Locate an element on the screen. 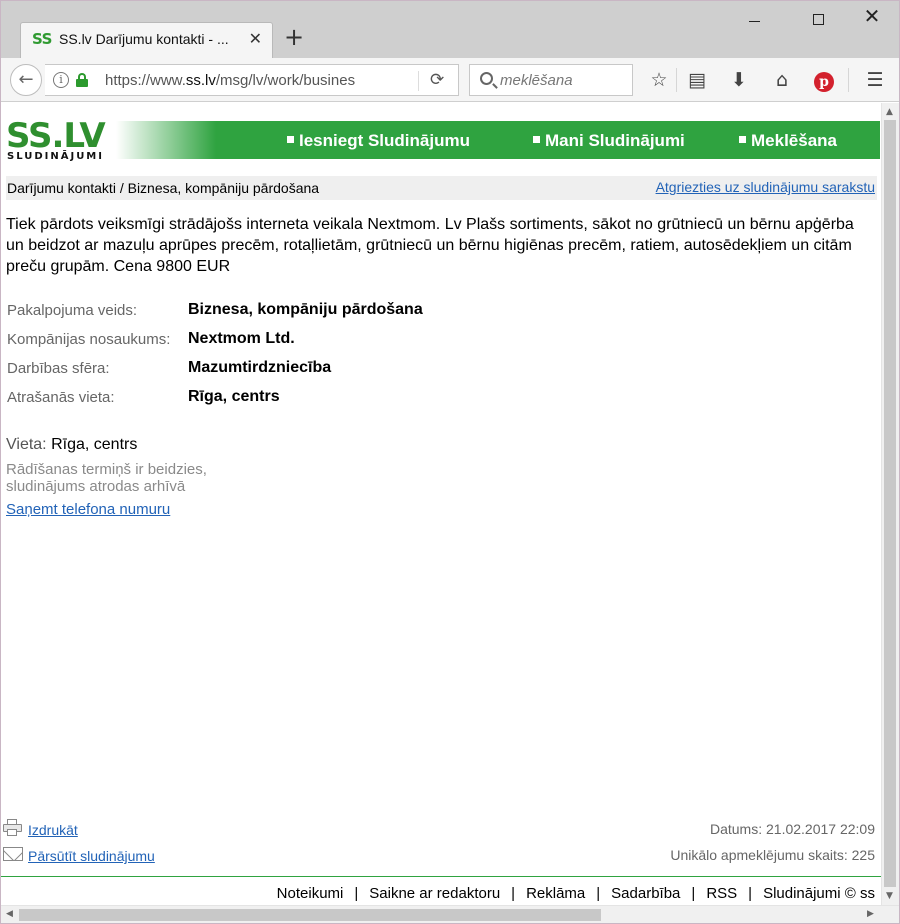 The width and height of the screenshot is (900, 924). reload-icon: ⟳ is located at coordinates (437, 80).